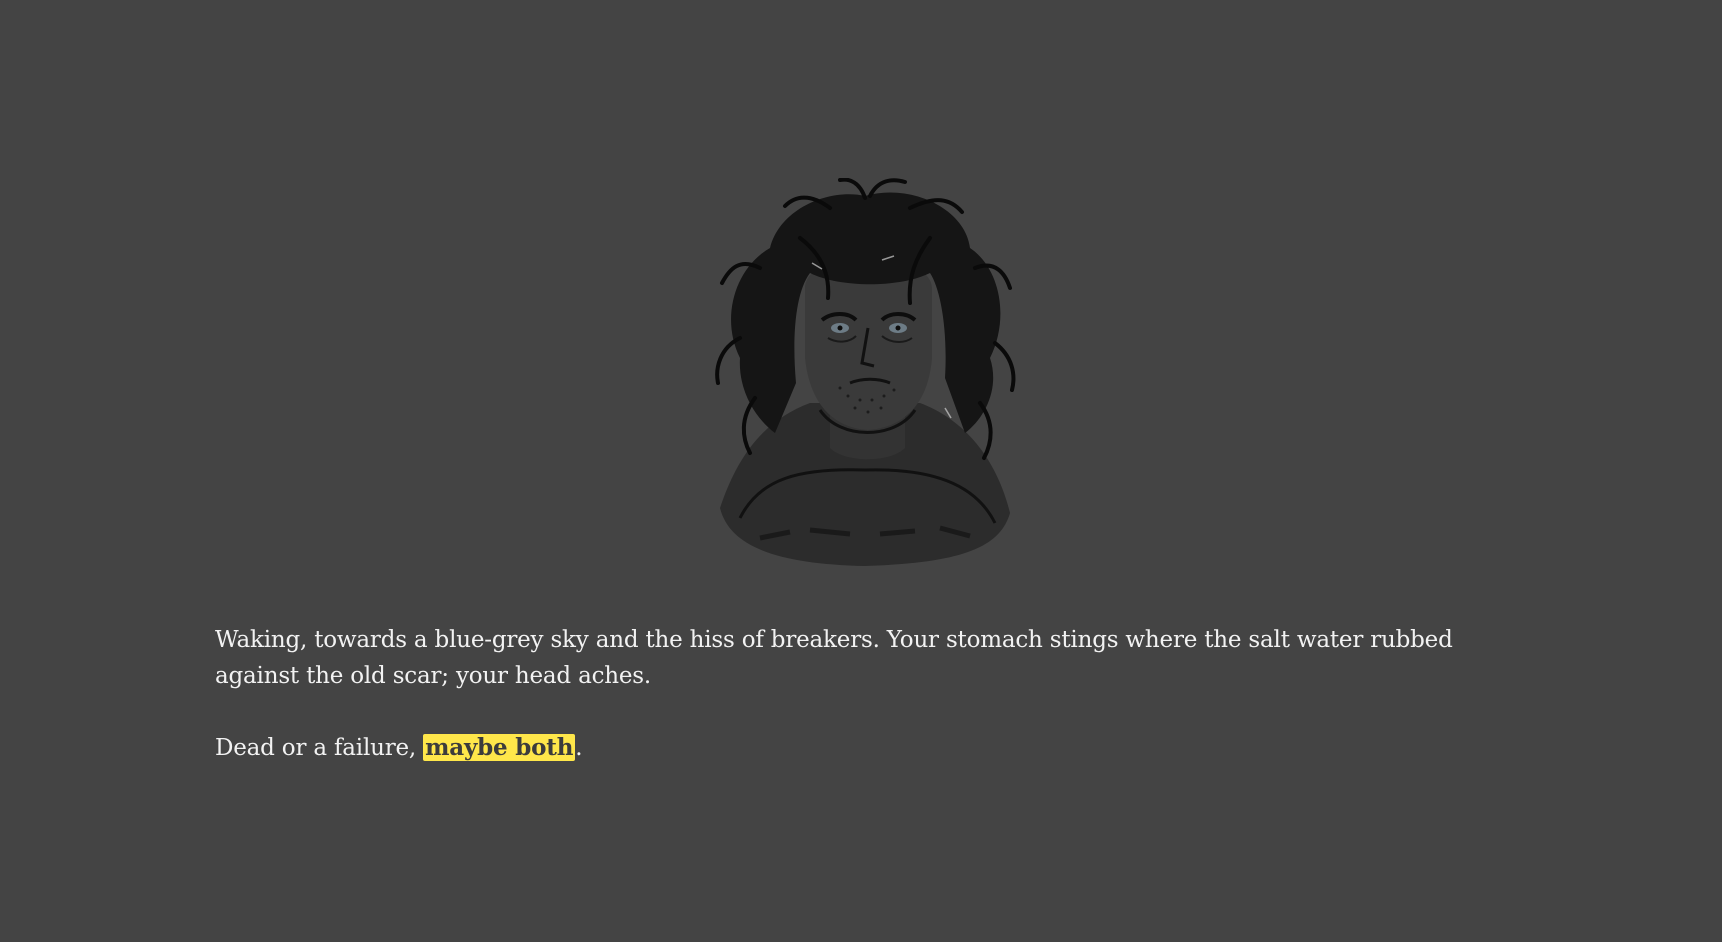 This screenshot has height=942, width=1722. I want to click on character-portrait-icon, so click(865, 378).